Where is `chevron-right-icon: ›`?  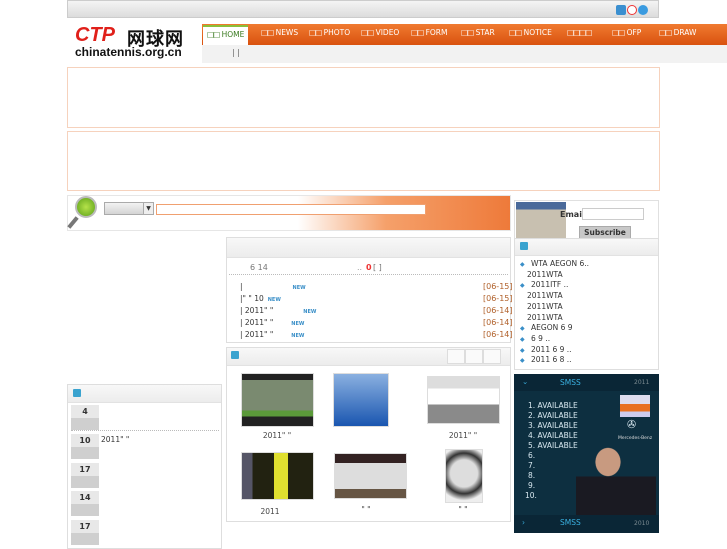
chevron-right-icon: › is located at coordinates (523, 522).